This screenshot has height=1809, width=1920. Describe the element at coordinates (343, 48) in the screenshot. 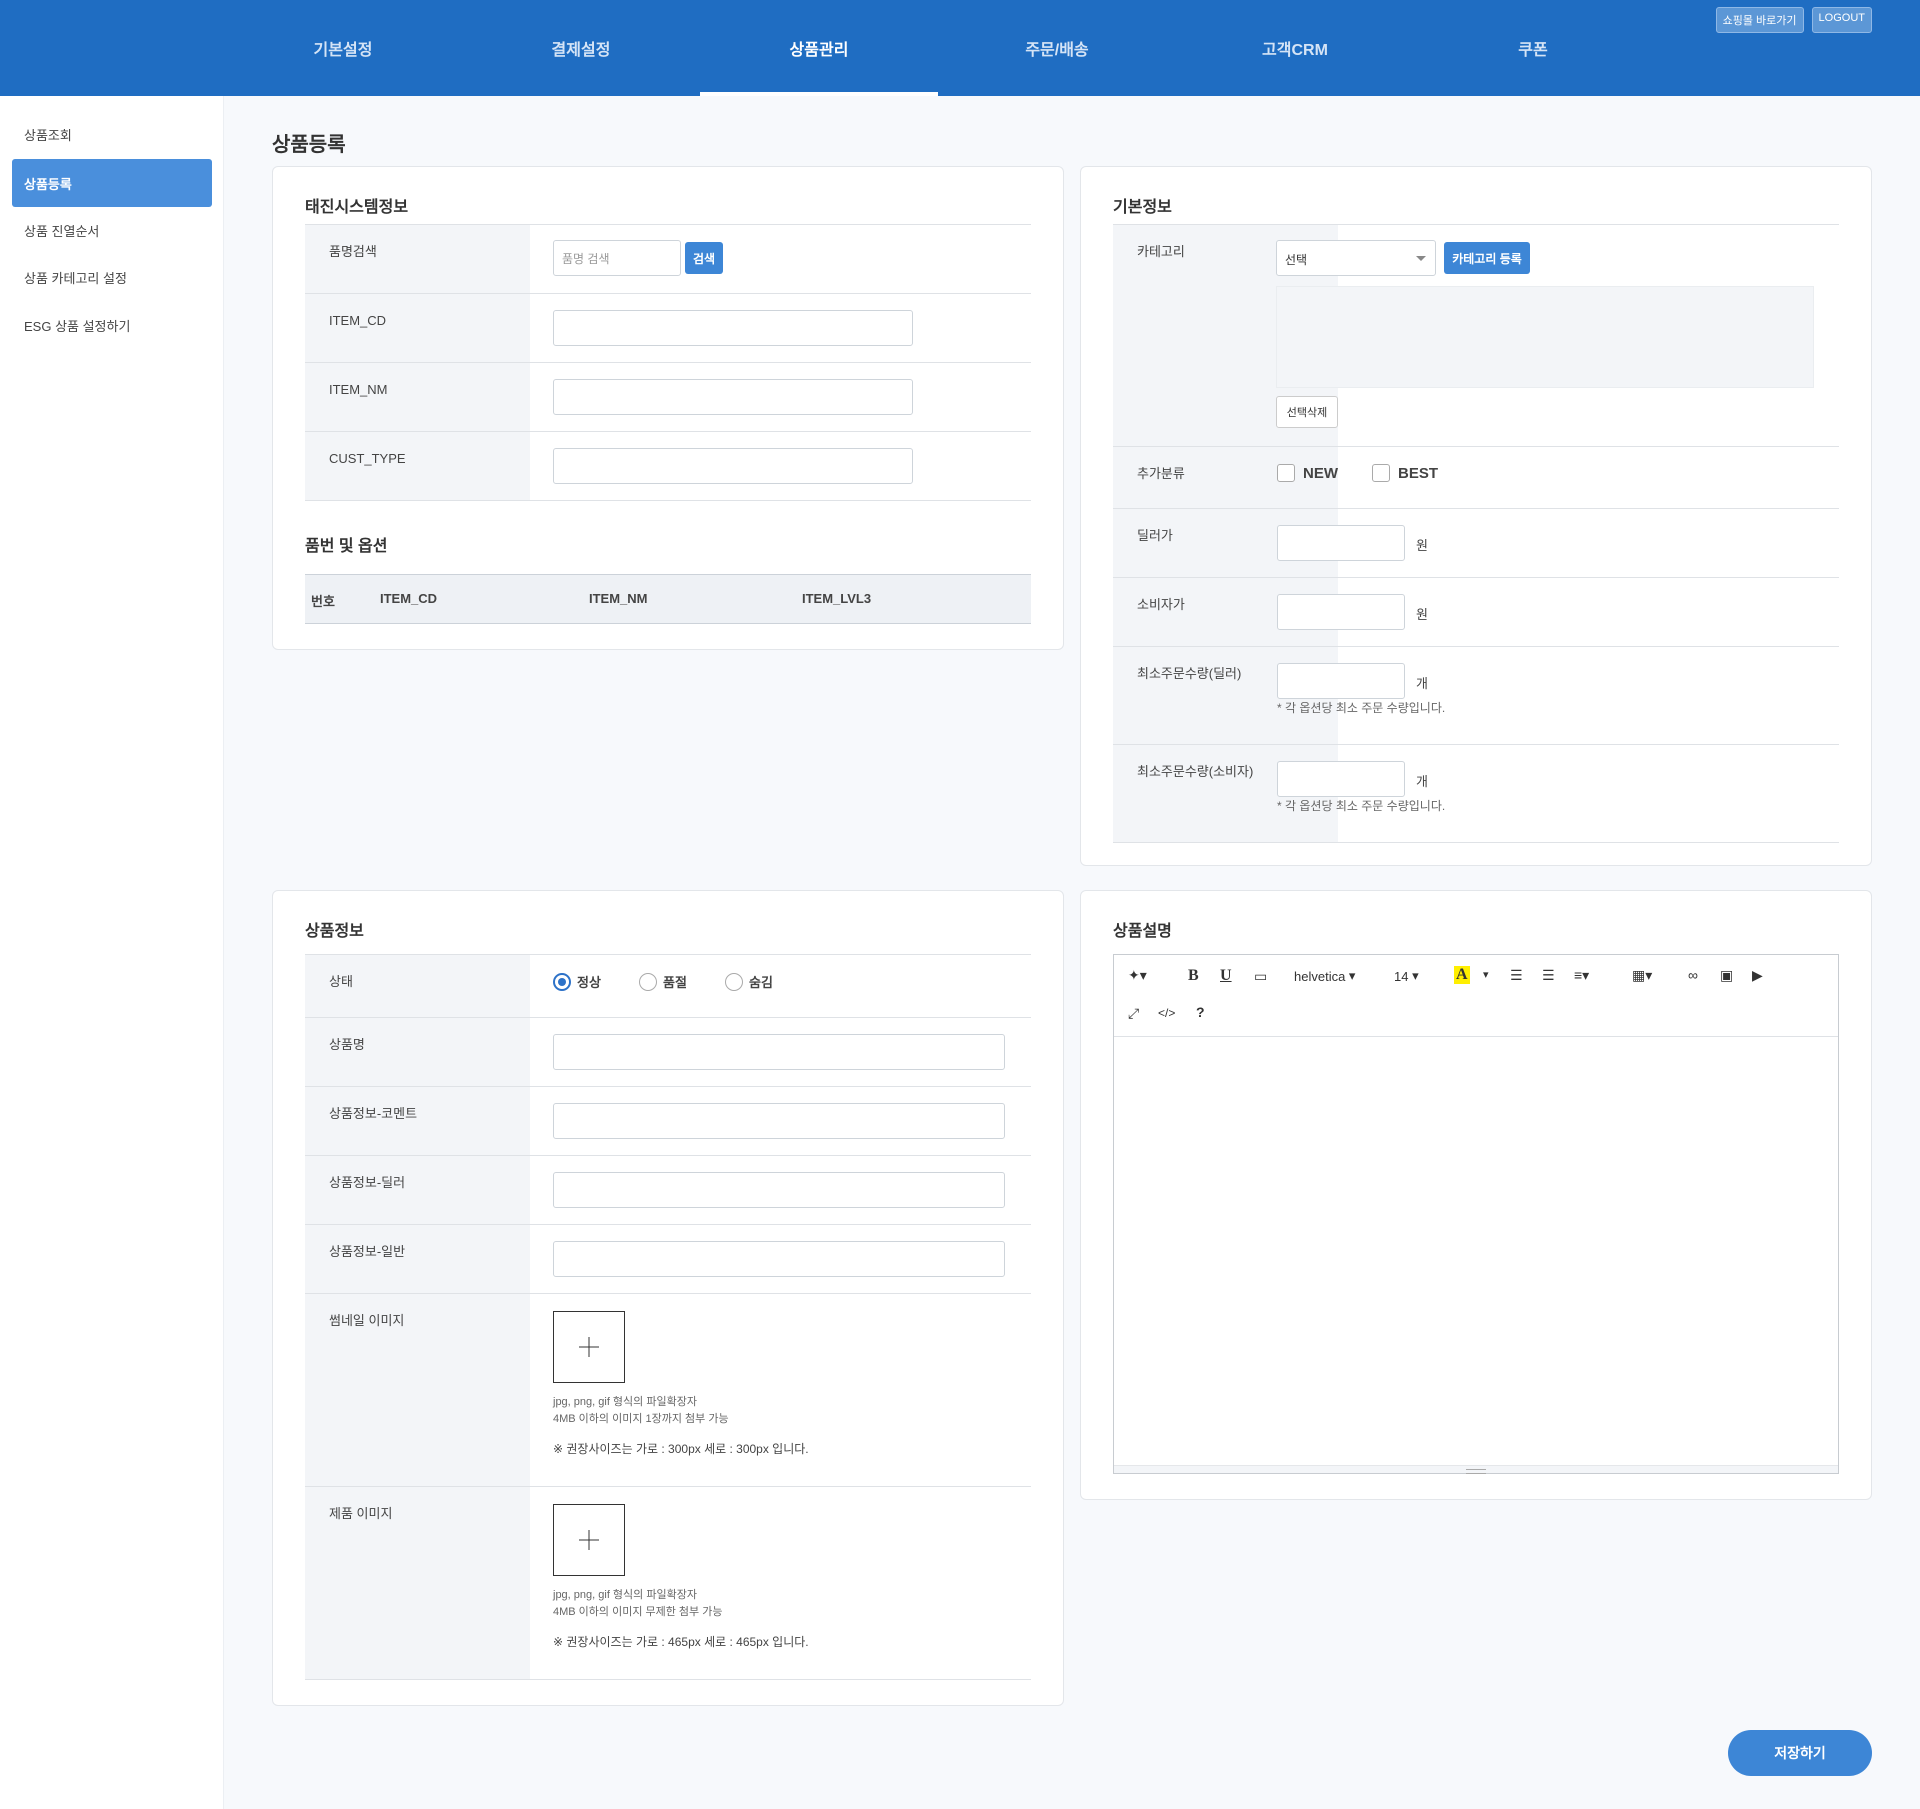

I see `nav-basic-settings: 기본설정` at that location.